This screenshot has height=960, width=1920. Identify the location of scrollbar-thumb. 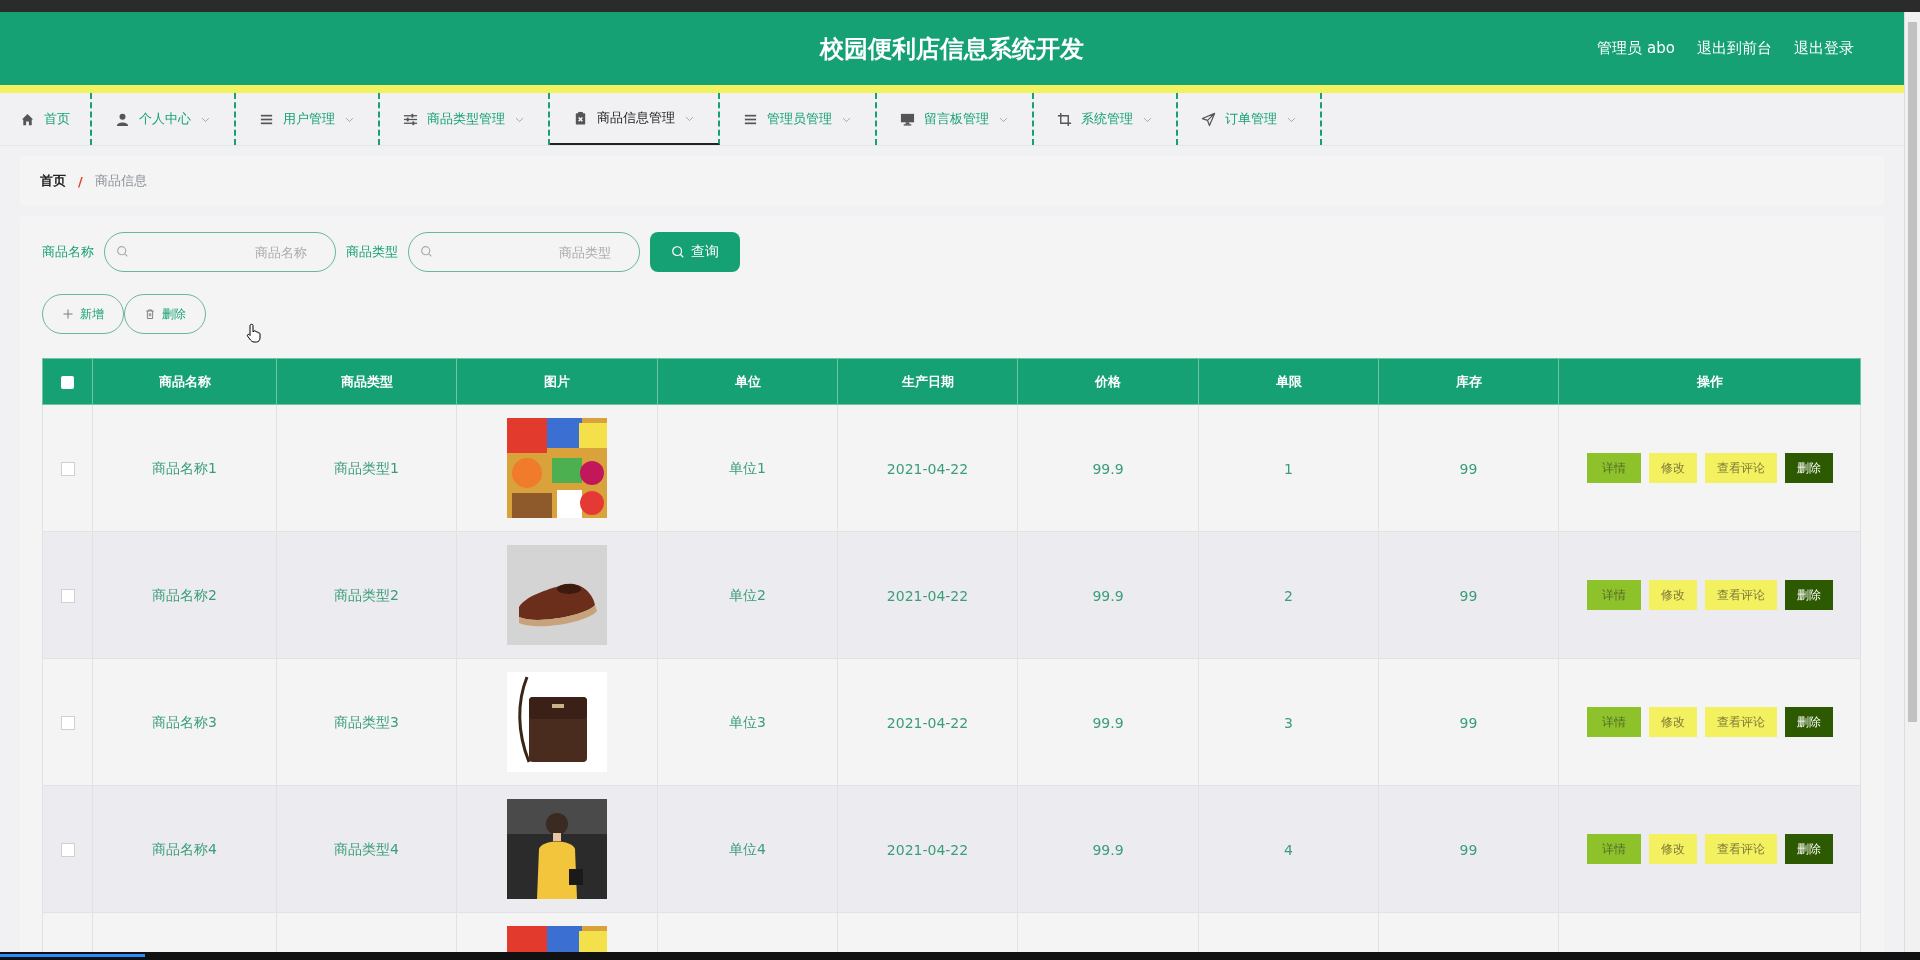
(1912, 372).